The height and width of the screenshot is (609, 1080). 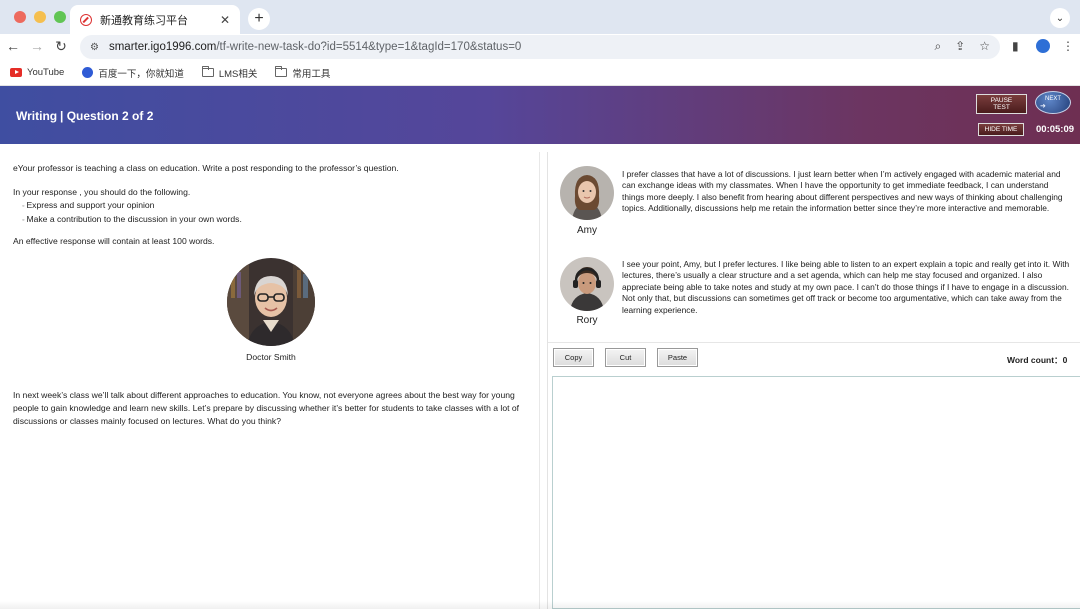 I want to click on test-header: Writing | Question 2 of 2 00:05:09, so click(x=540, y=115).